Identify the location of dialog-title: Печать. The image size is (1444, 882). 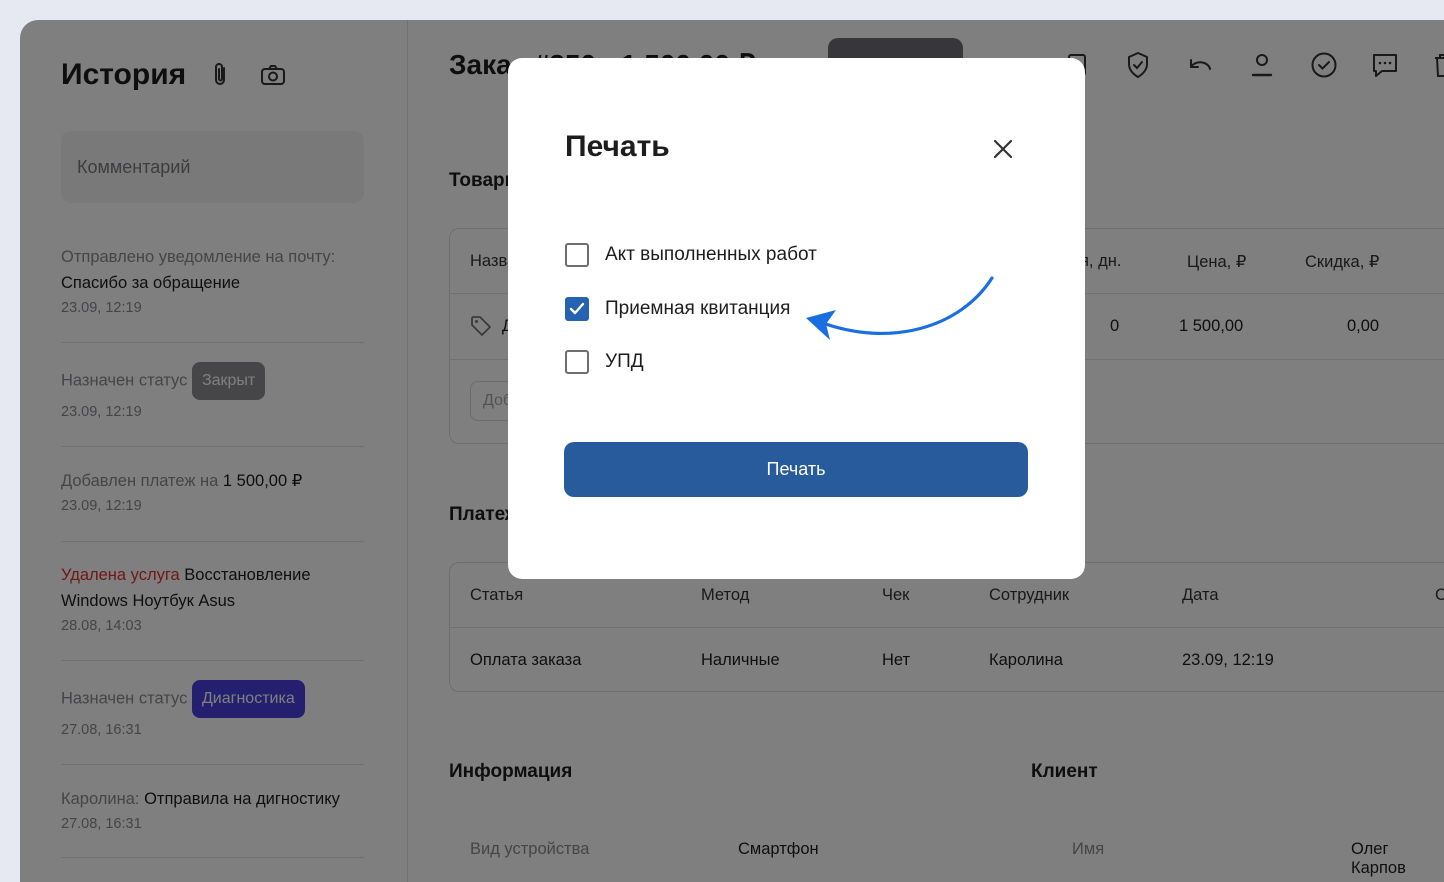
(617, 146).